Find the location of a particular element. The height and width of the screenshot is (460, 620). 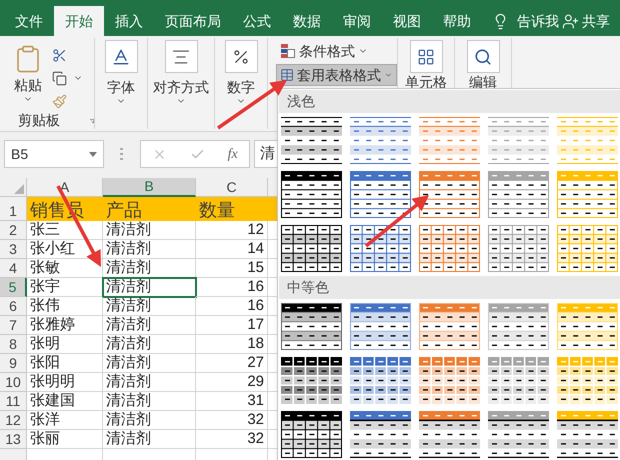

number-button: 数字 is located at coordinates (241, 83).